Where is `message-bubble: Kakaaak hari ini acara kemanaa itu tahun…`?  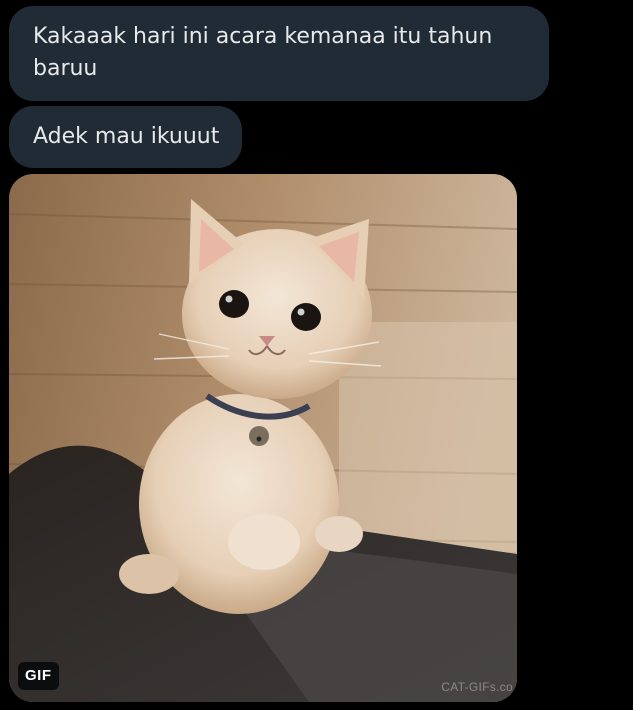 message-bubble: Kakaaak hari ini acara kemanaa itu tahun… is located at coordinates (279, 53).